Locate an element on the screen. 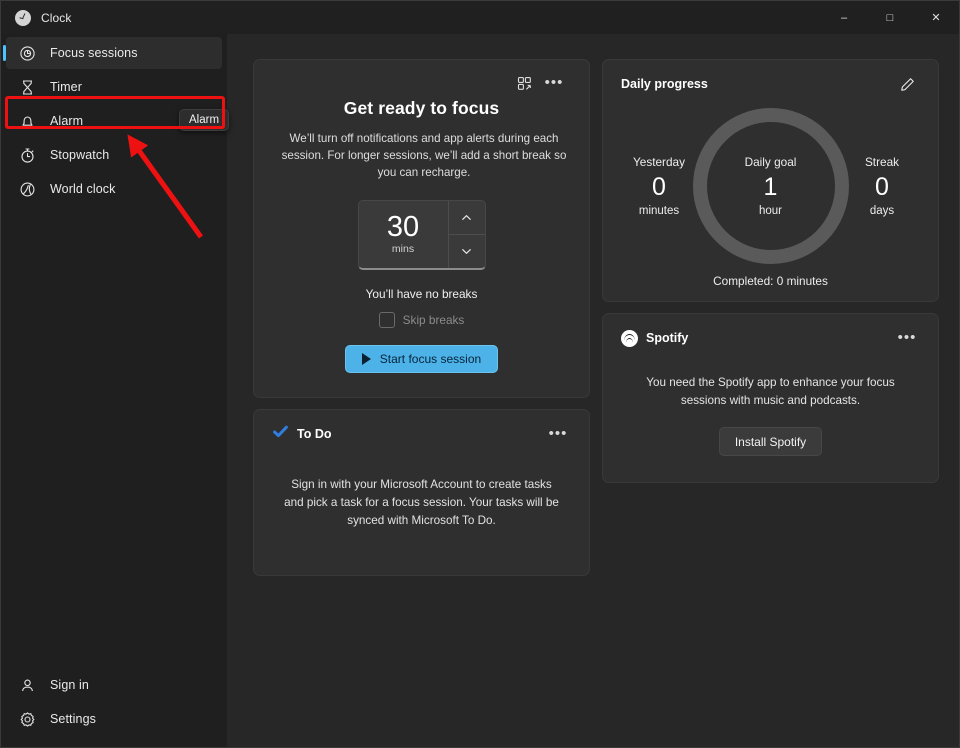  spotify-logo-icon is located at coordinates (629, 338).